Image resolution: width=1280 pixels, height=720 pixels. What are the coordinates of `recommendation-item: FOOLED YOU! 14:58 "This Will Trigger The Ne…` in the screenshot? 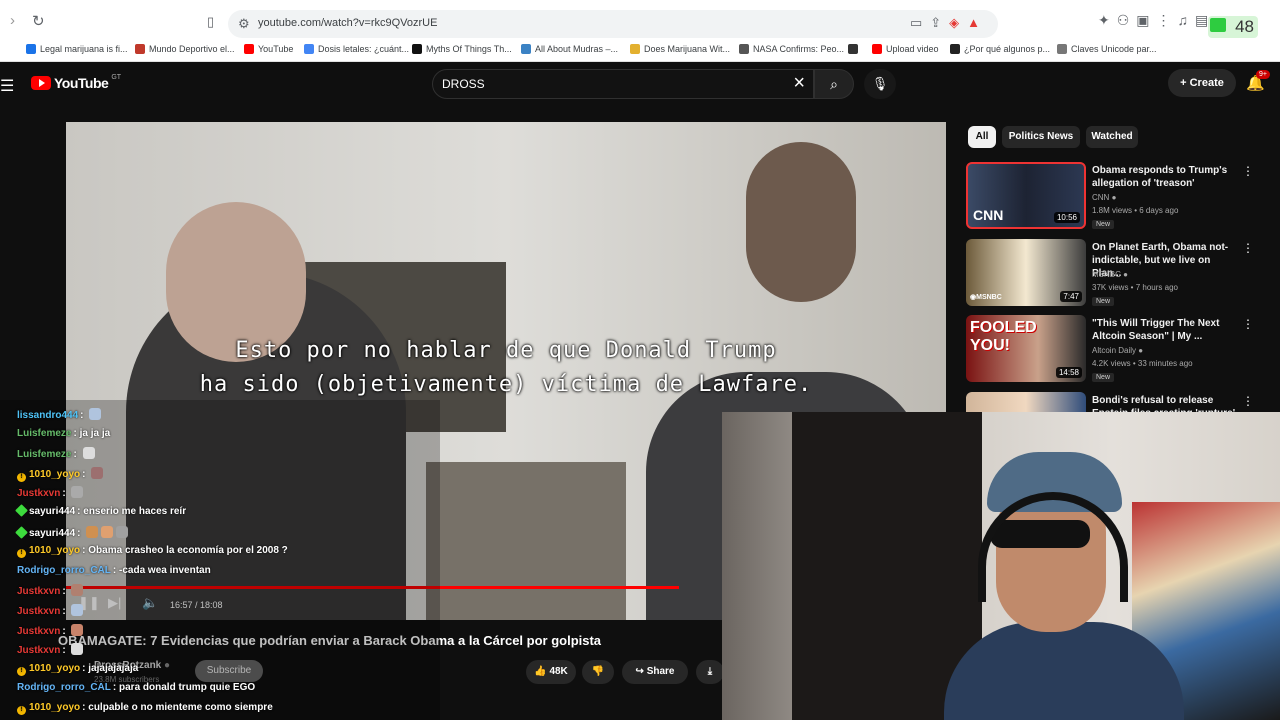 It's located at (1116, 351).